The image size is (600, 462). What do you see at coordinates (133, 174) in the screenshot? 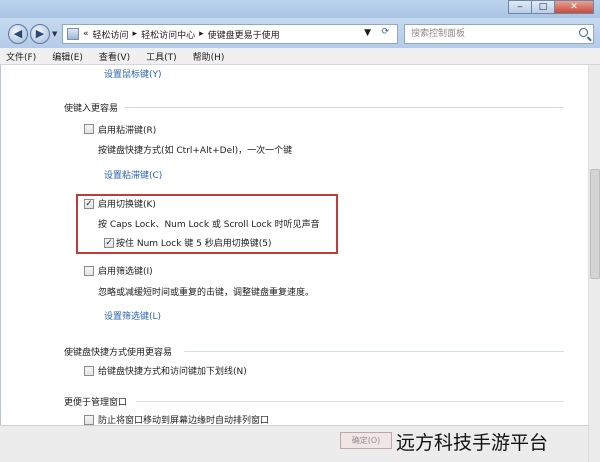
I see `setup-sticky-keys-link: 设置粘滞键(C)` at bounding box center [133, 174].